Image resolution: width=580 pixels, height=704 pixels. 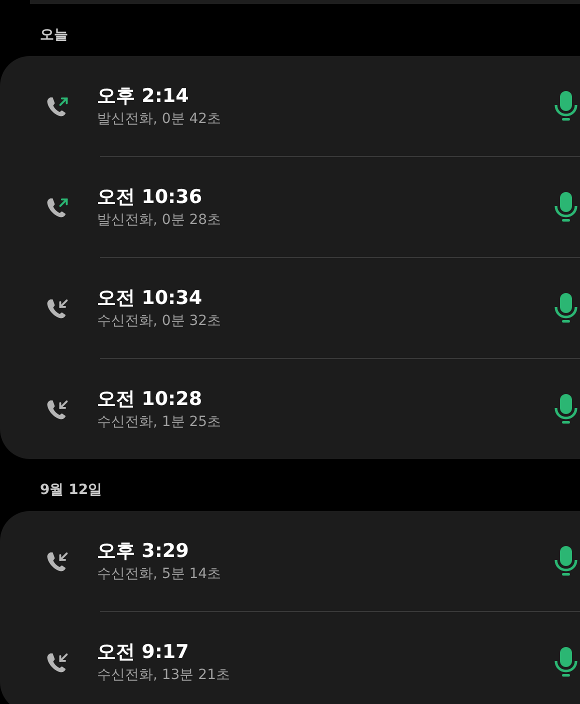 What do you see at coordinates (149, 197) in the screenshot?
I see `call-time: 오전 10:36` at bounding box center [149, 197].